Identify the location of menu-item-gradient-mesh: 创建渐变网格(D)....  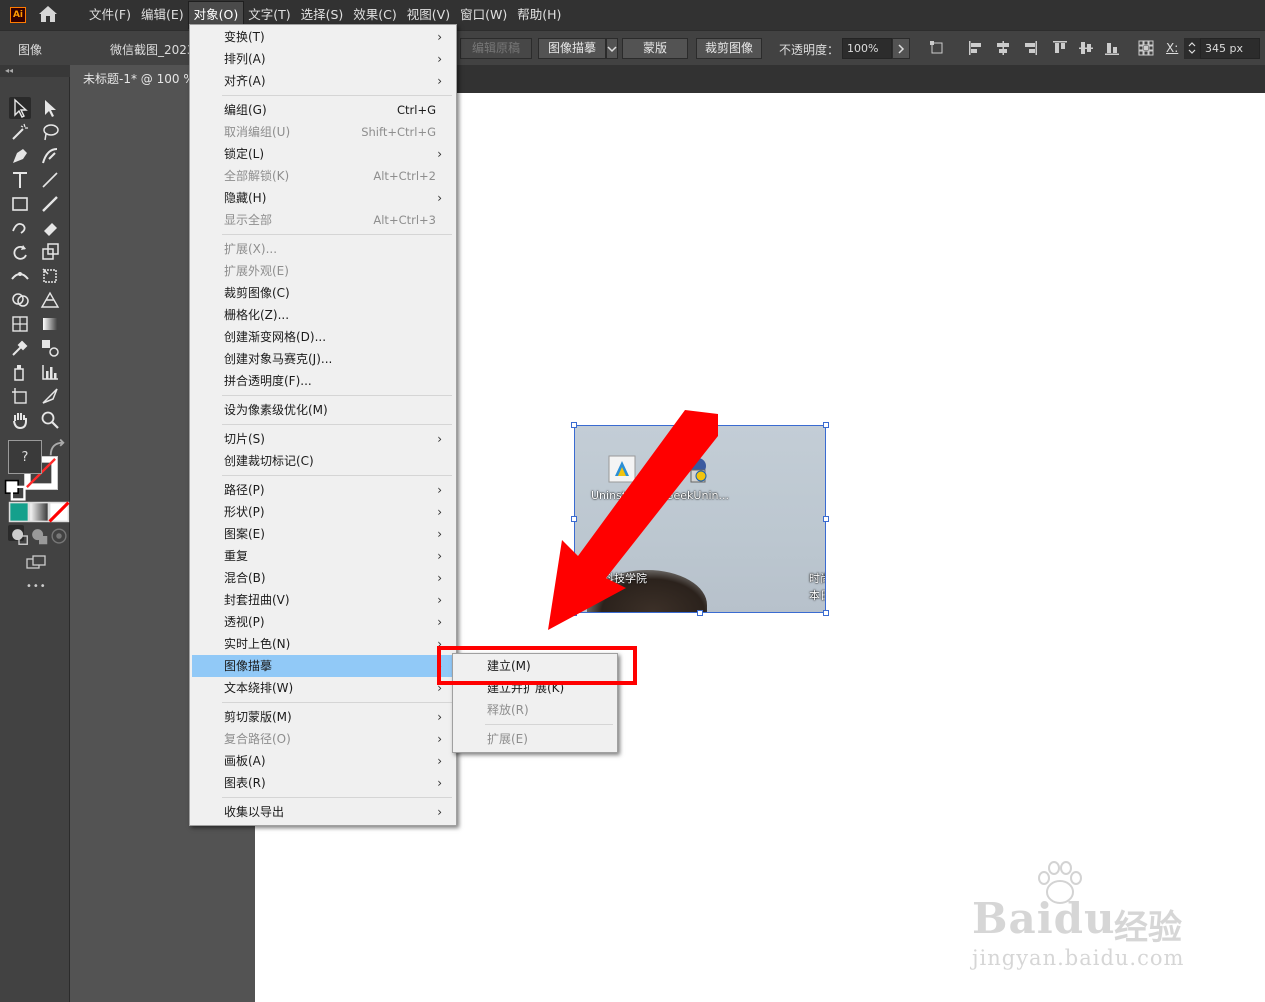
(323, 337).